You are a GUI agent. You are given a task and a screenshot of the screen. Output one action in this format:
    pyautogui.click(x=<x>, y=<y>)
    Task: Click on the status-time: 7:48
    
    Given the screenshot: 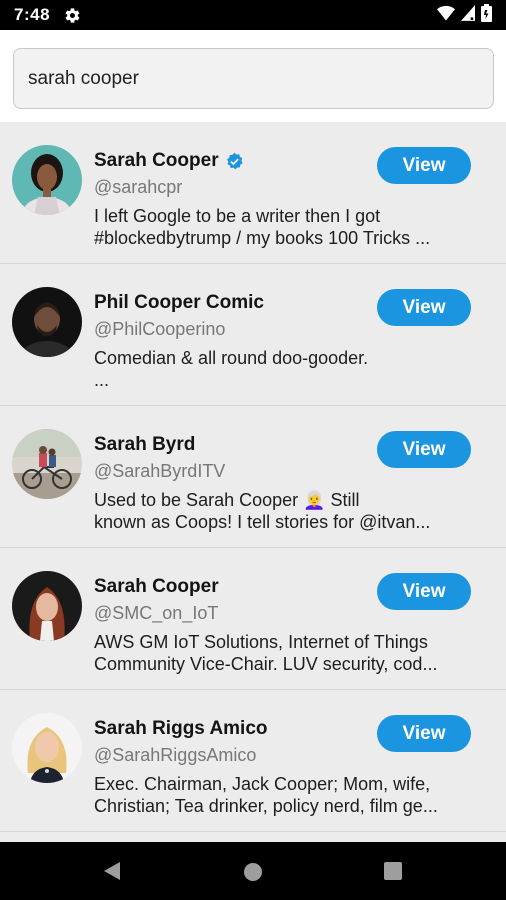 What is the action you would take?
    pyautogui.click(x=32, y=14)
    